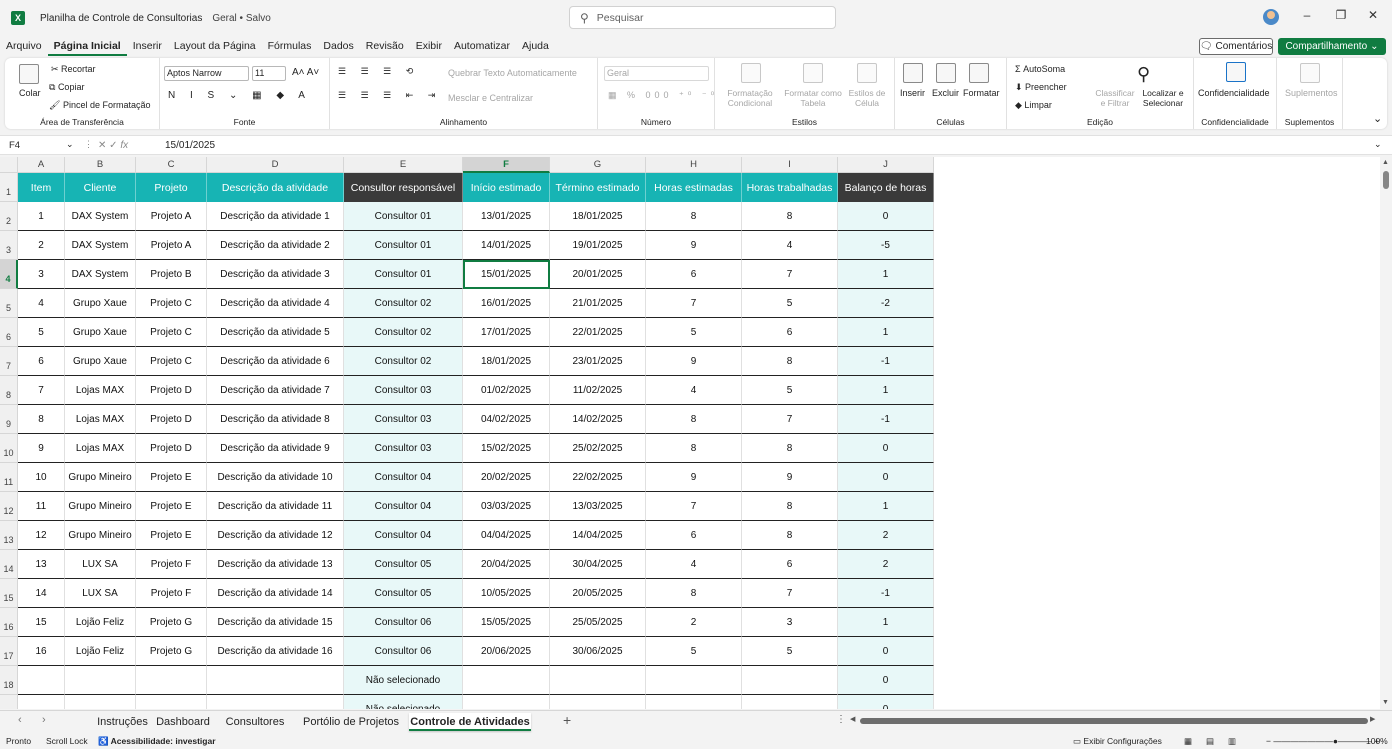  I want to click on collapse-ribbon-icon: ⌄, so click(1377, 118).